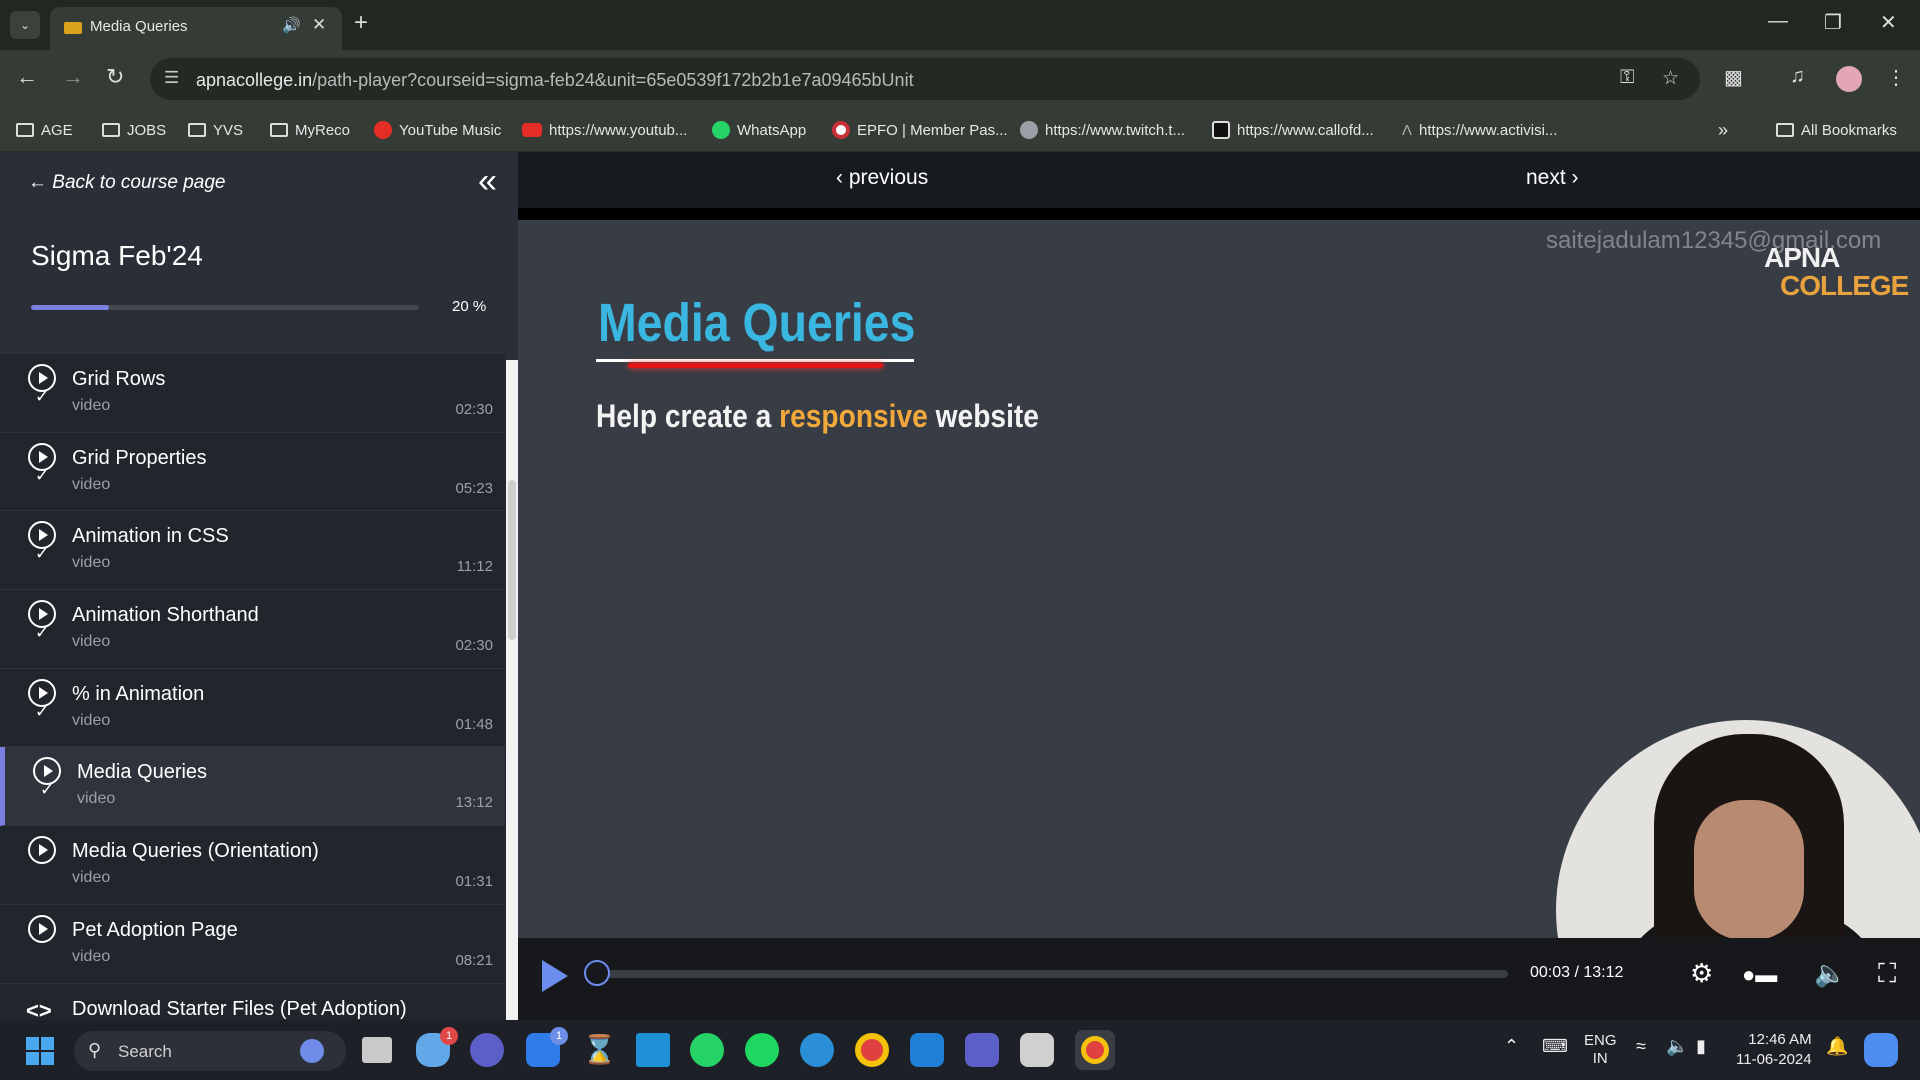 The image size is (1920, 1080). I want to click on speaker-icon: 🔈, so click(1677, 1046).